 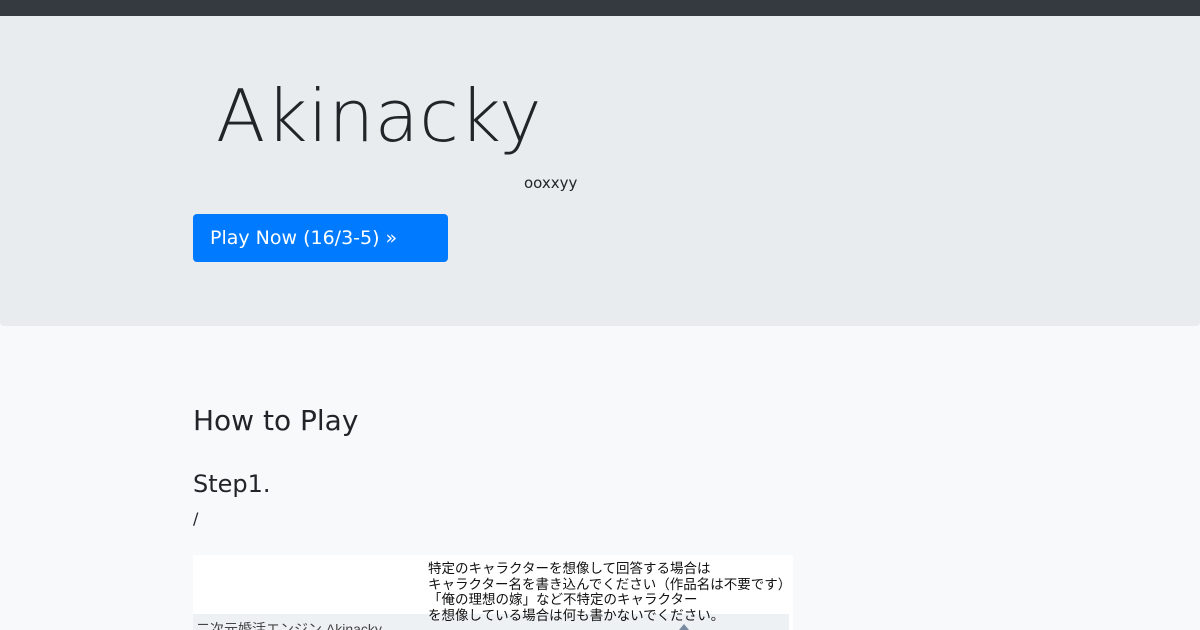 What do you see at coordinates (320, 238) in the screenshot?
I see `play-now-button: Play Now (16/3-5) »` at bounding box center [320, 238].